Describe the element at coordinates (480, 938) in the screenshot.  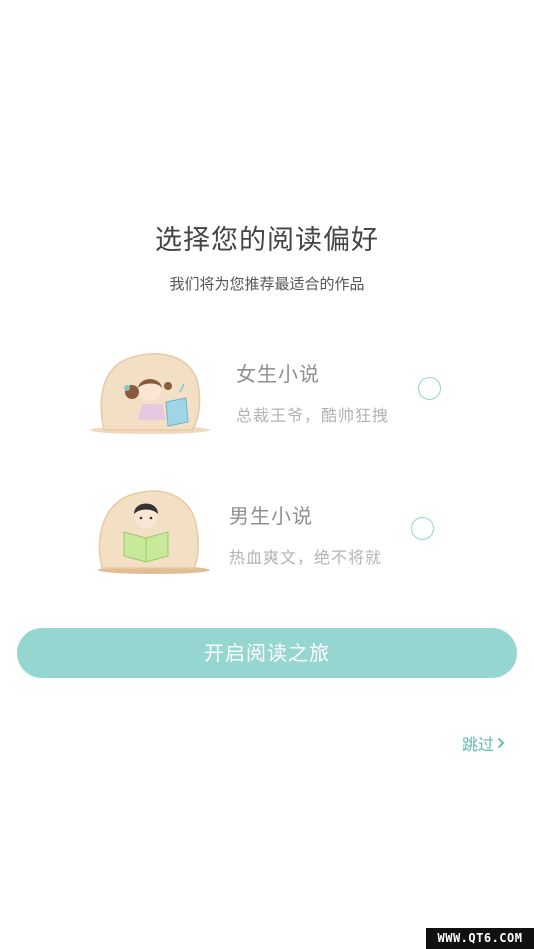
I see `watermark: WWW.QT6.COM` at that location.